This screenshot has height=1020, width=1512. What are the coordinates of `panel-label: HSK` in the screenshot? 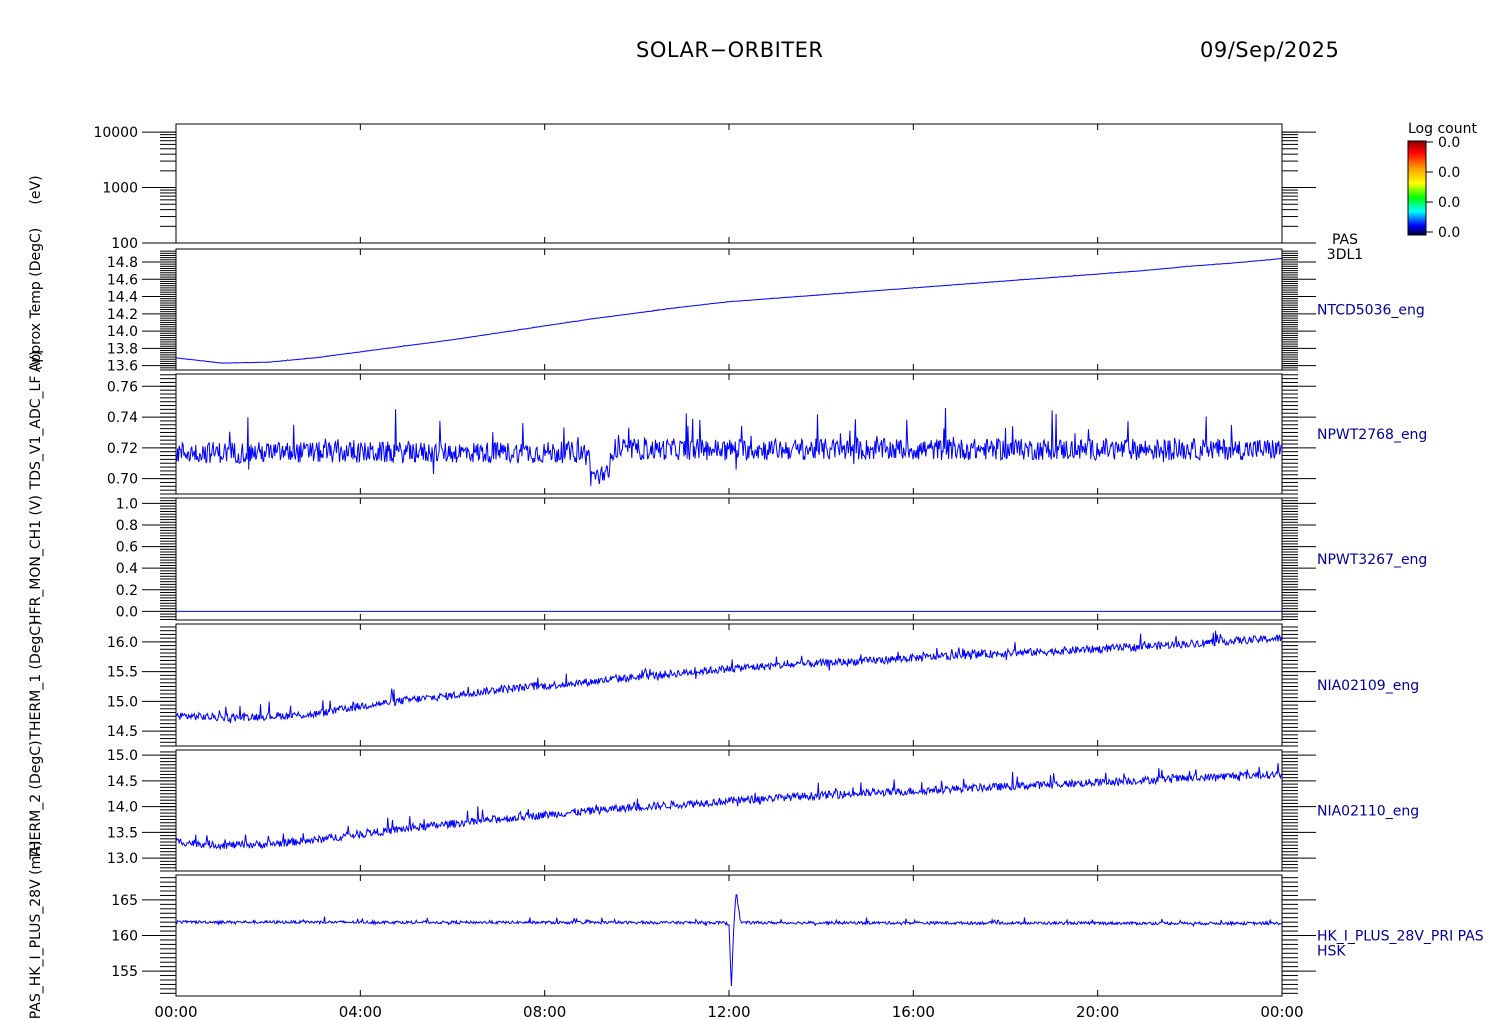 It's located at (1331, 952).